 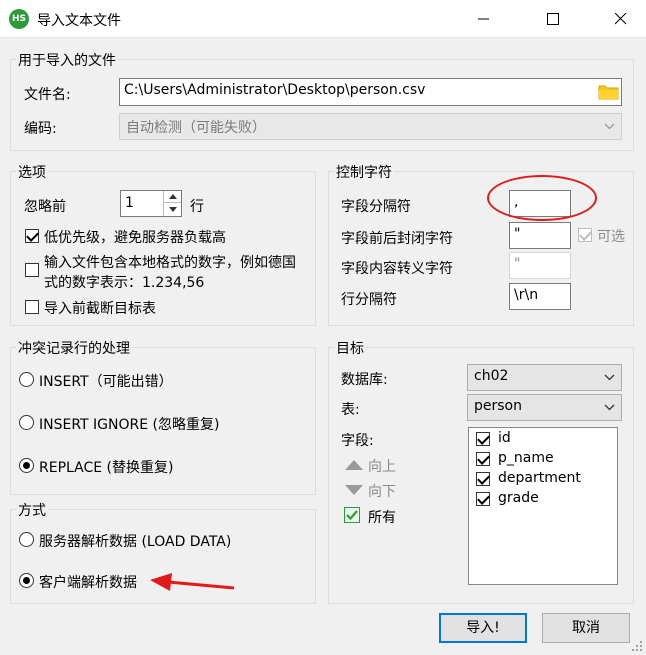 What do you see at coordinates (26, 580) in the screenshot?
I see `client-parse-radio` at bounding box center [26, 580].